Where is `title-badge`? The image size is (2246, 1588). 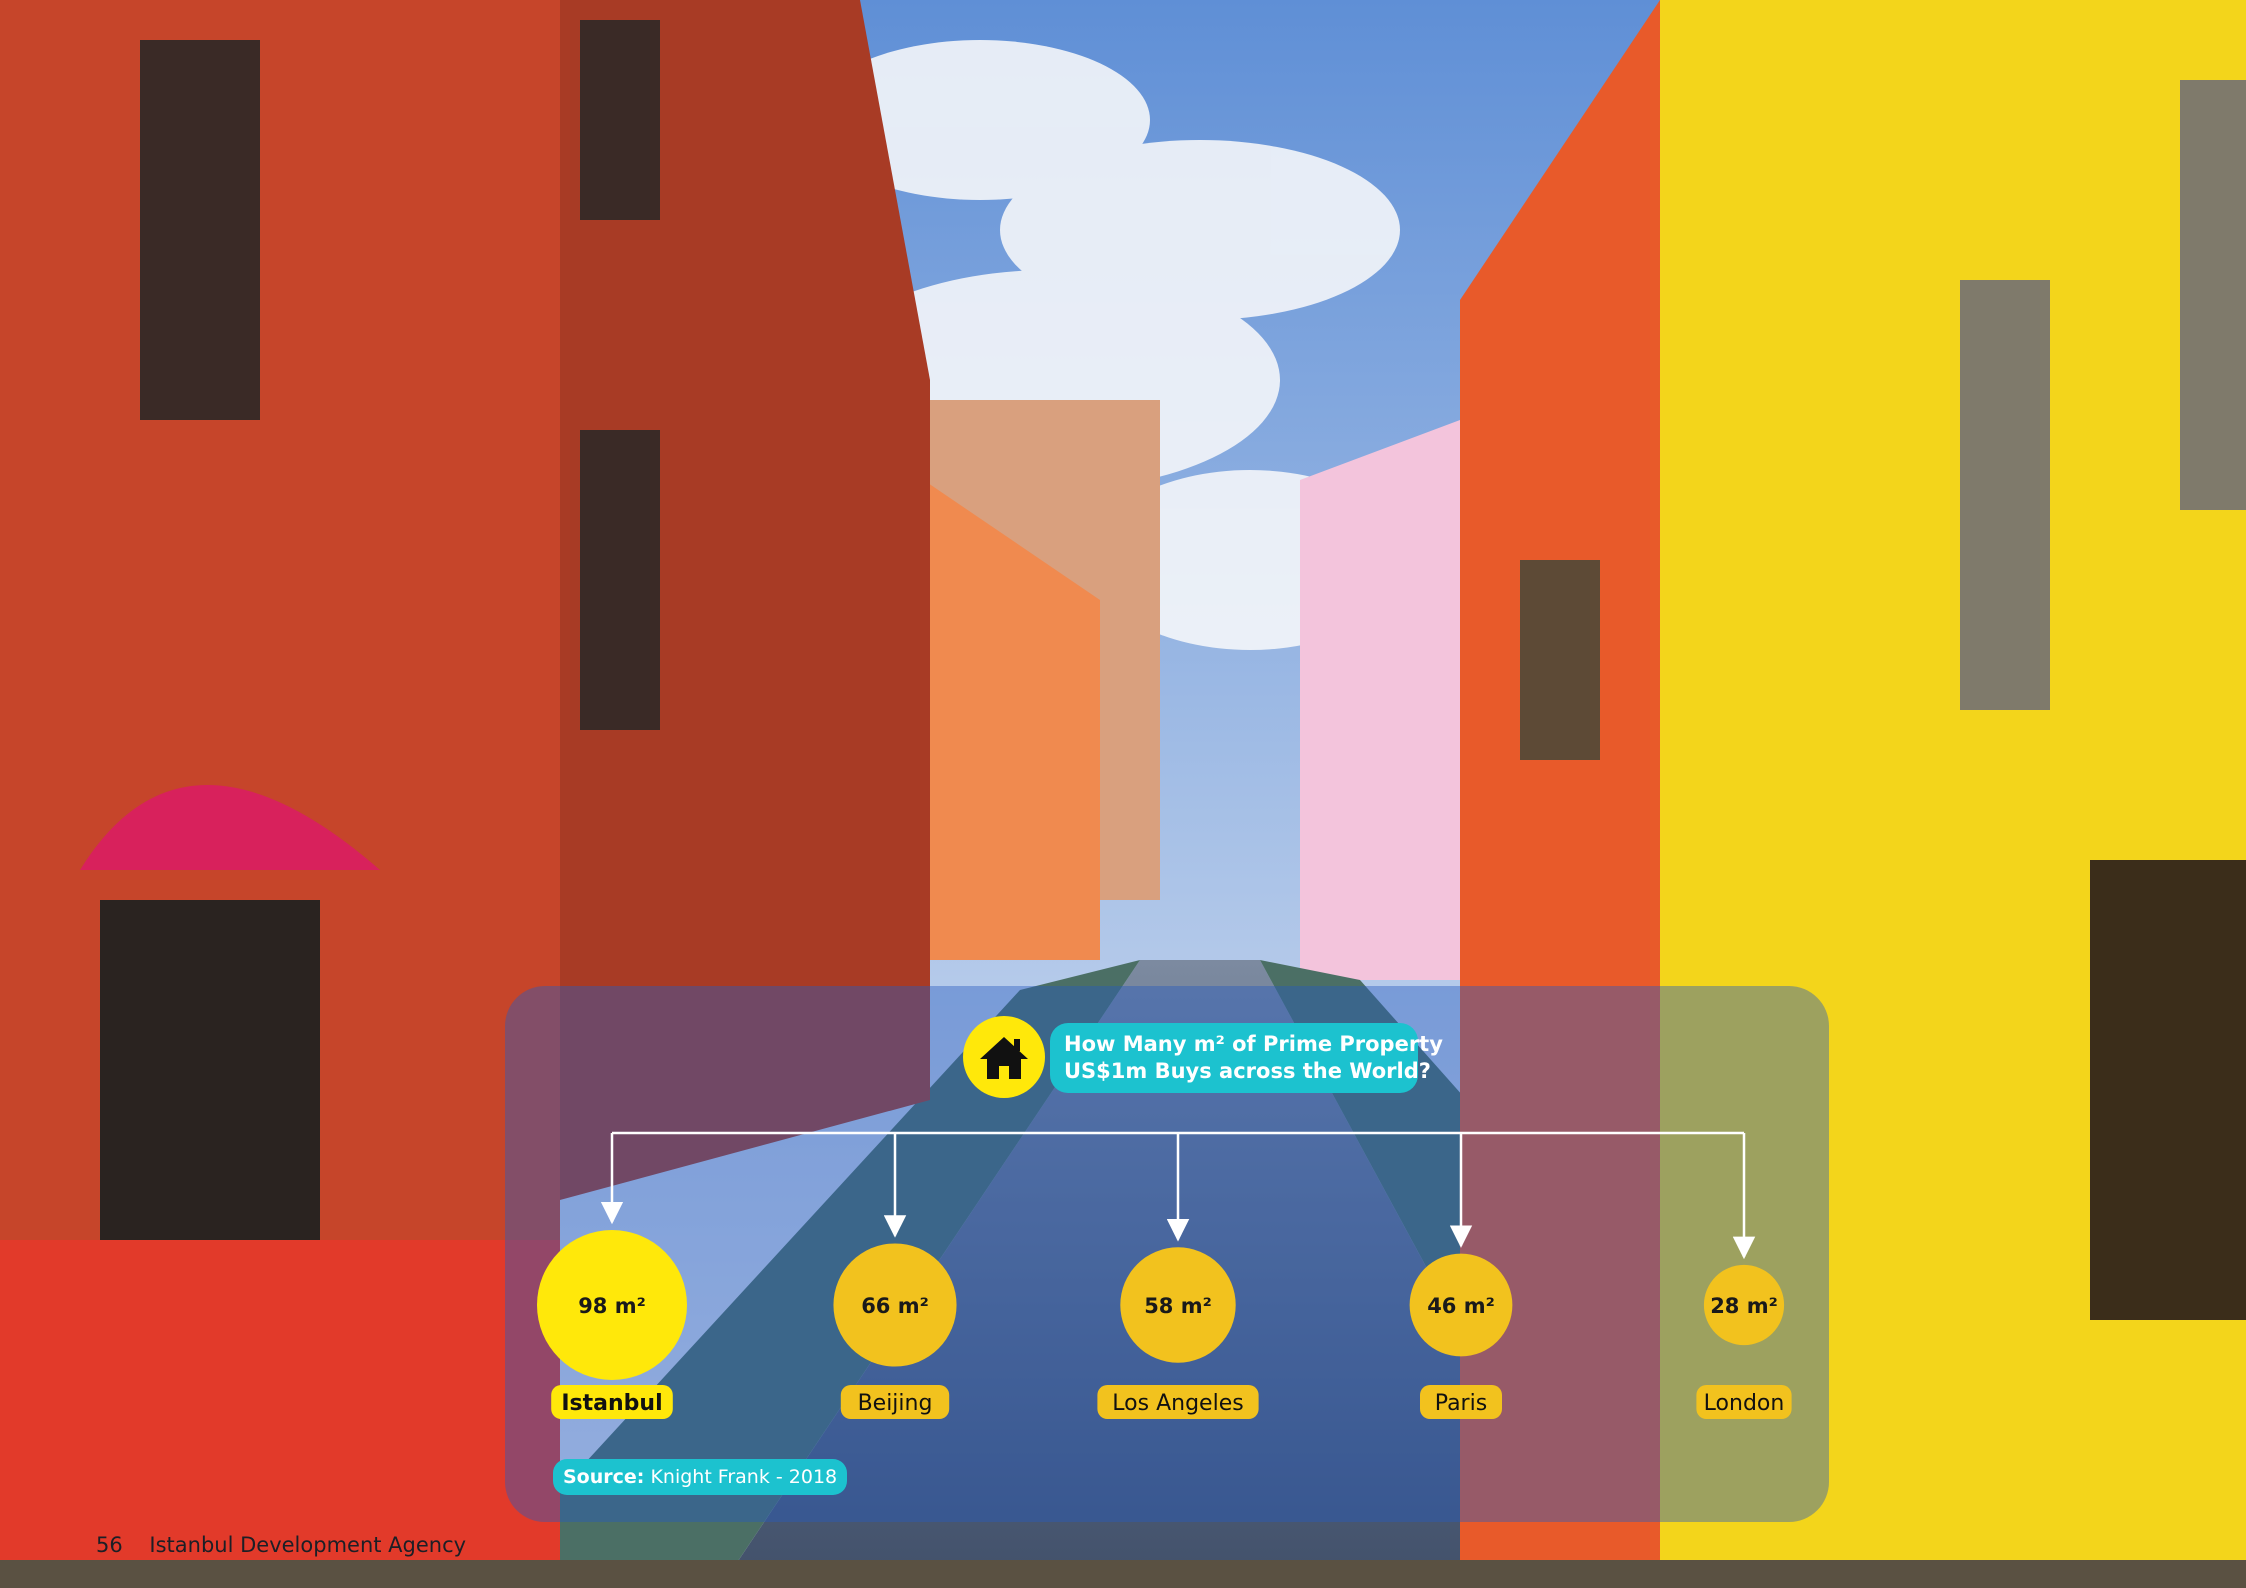 title-badge is located at coordinates (1004, 1057).